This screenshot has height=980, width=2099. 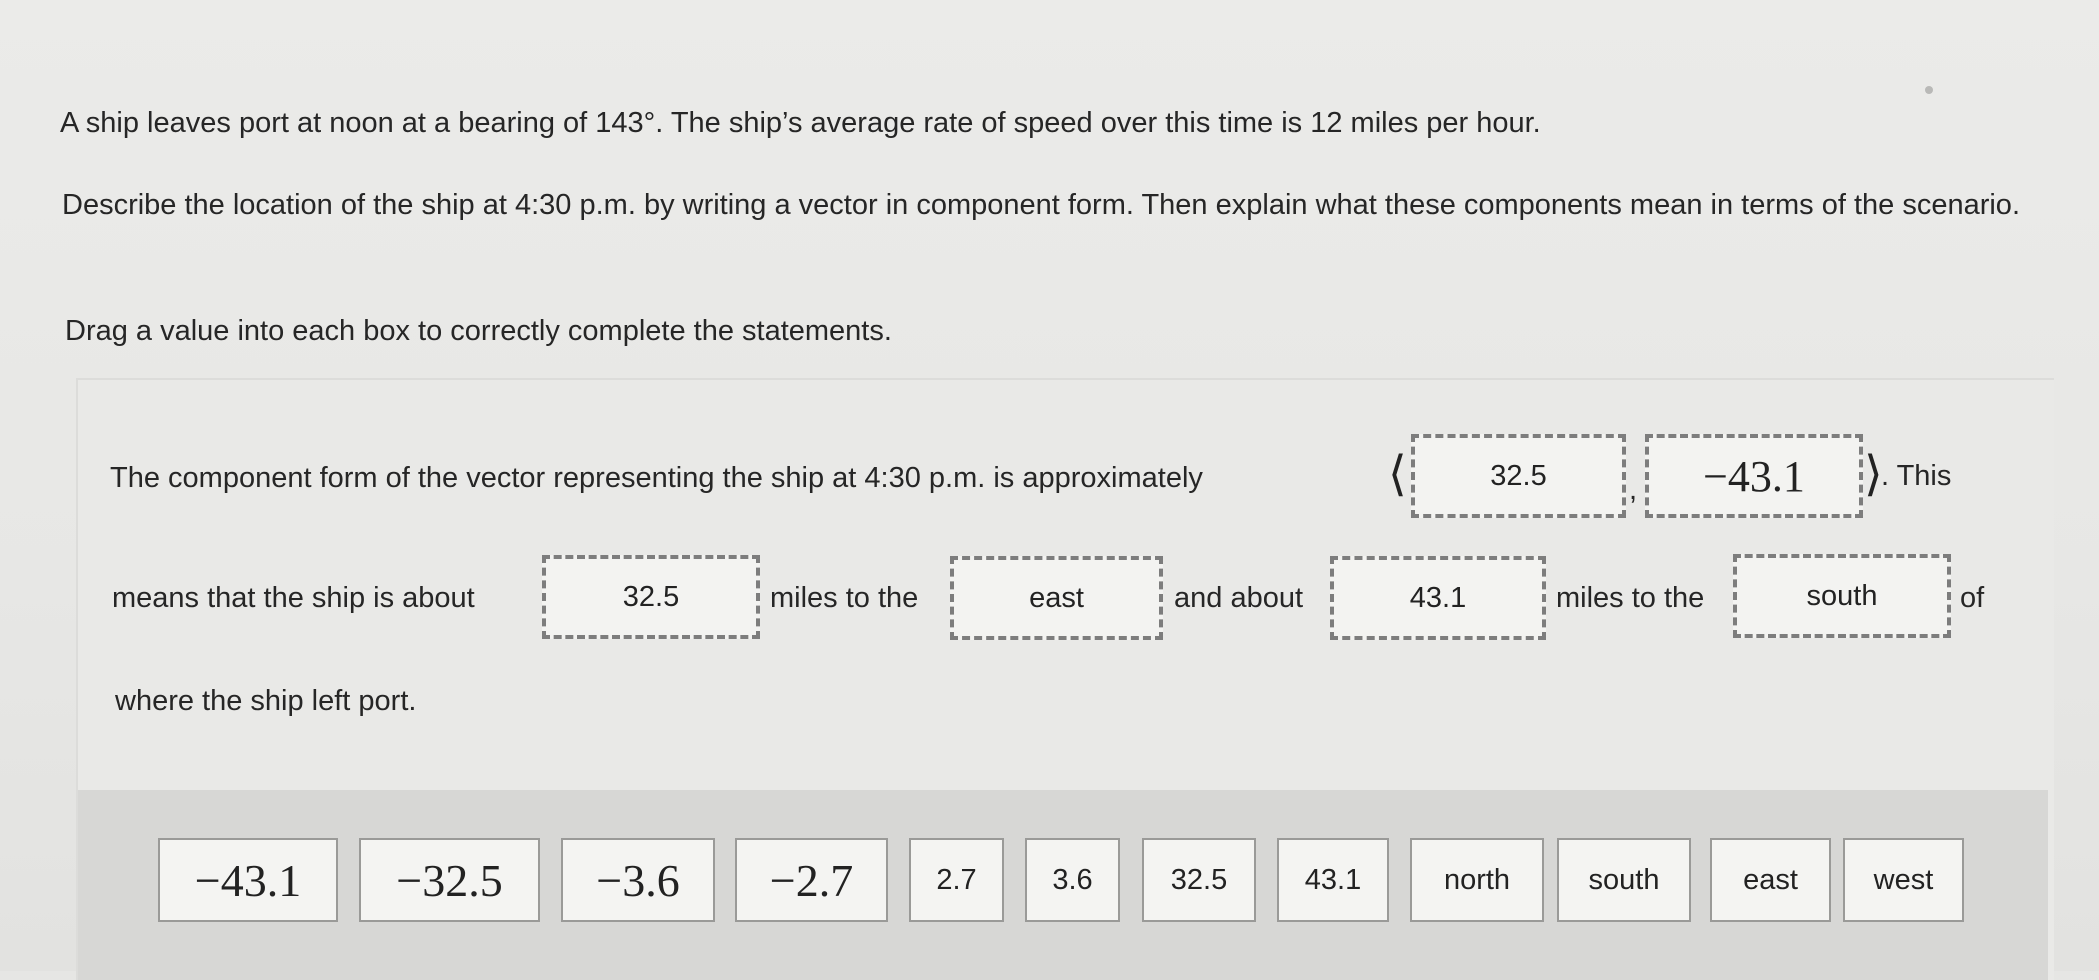 I want to click on drop-box-distance-2: 43.1, so click(x=1438, y=598).